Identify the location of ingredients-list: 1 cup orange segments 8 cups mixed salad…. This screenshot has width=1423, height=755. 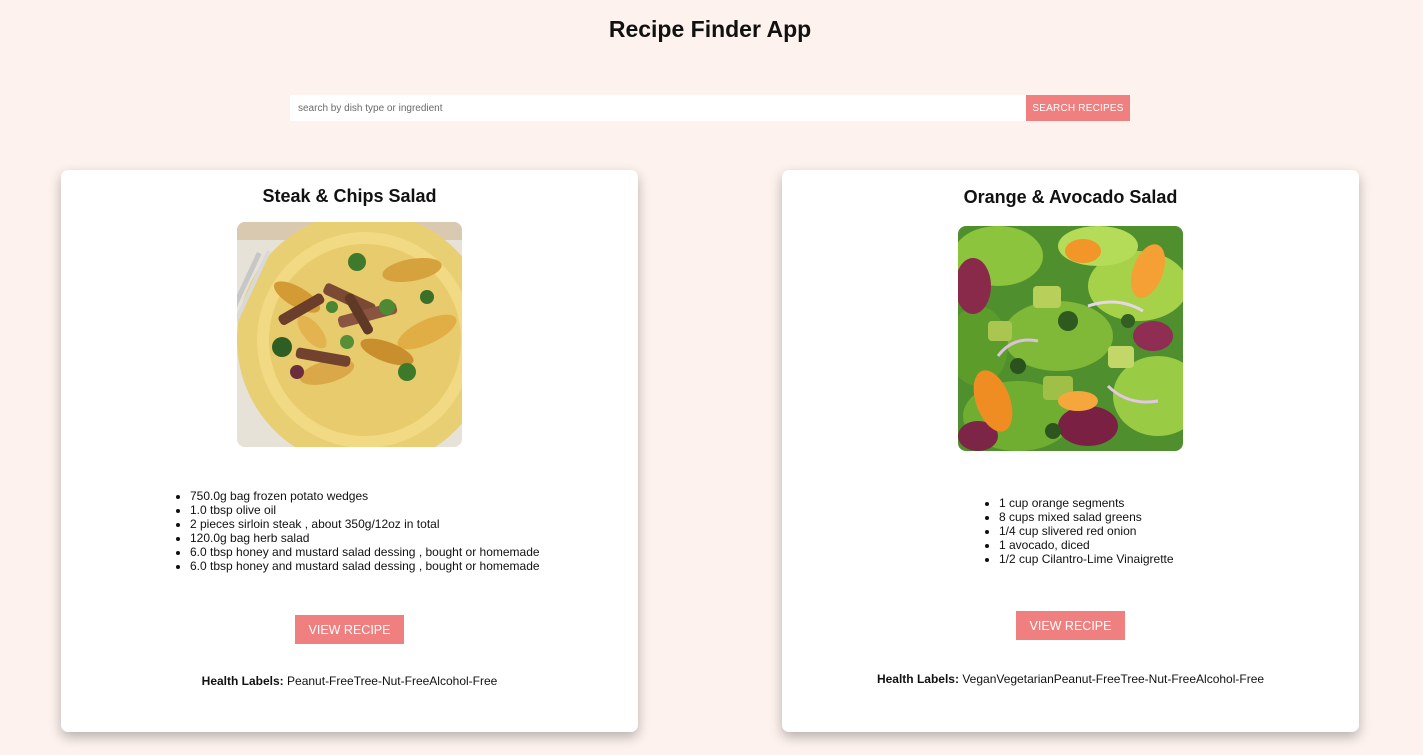
(1077, 531).